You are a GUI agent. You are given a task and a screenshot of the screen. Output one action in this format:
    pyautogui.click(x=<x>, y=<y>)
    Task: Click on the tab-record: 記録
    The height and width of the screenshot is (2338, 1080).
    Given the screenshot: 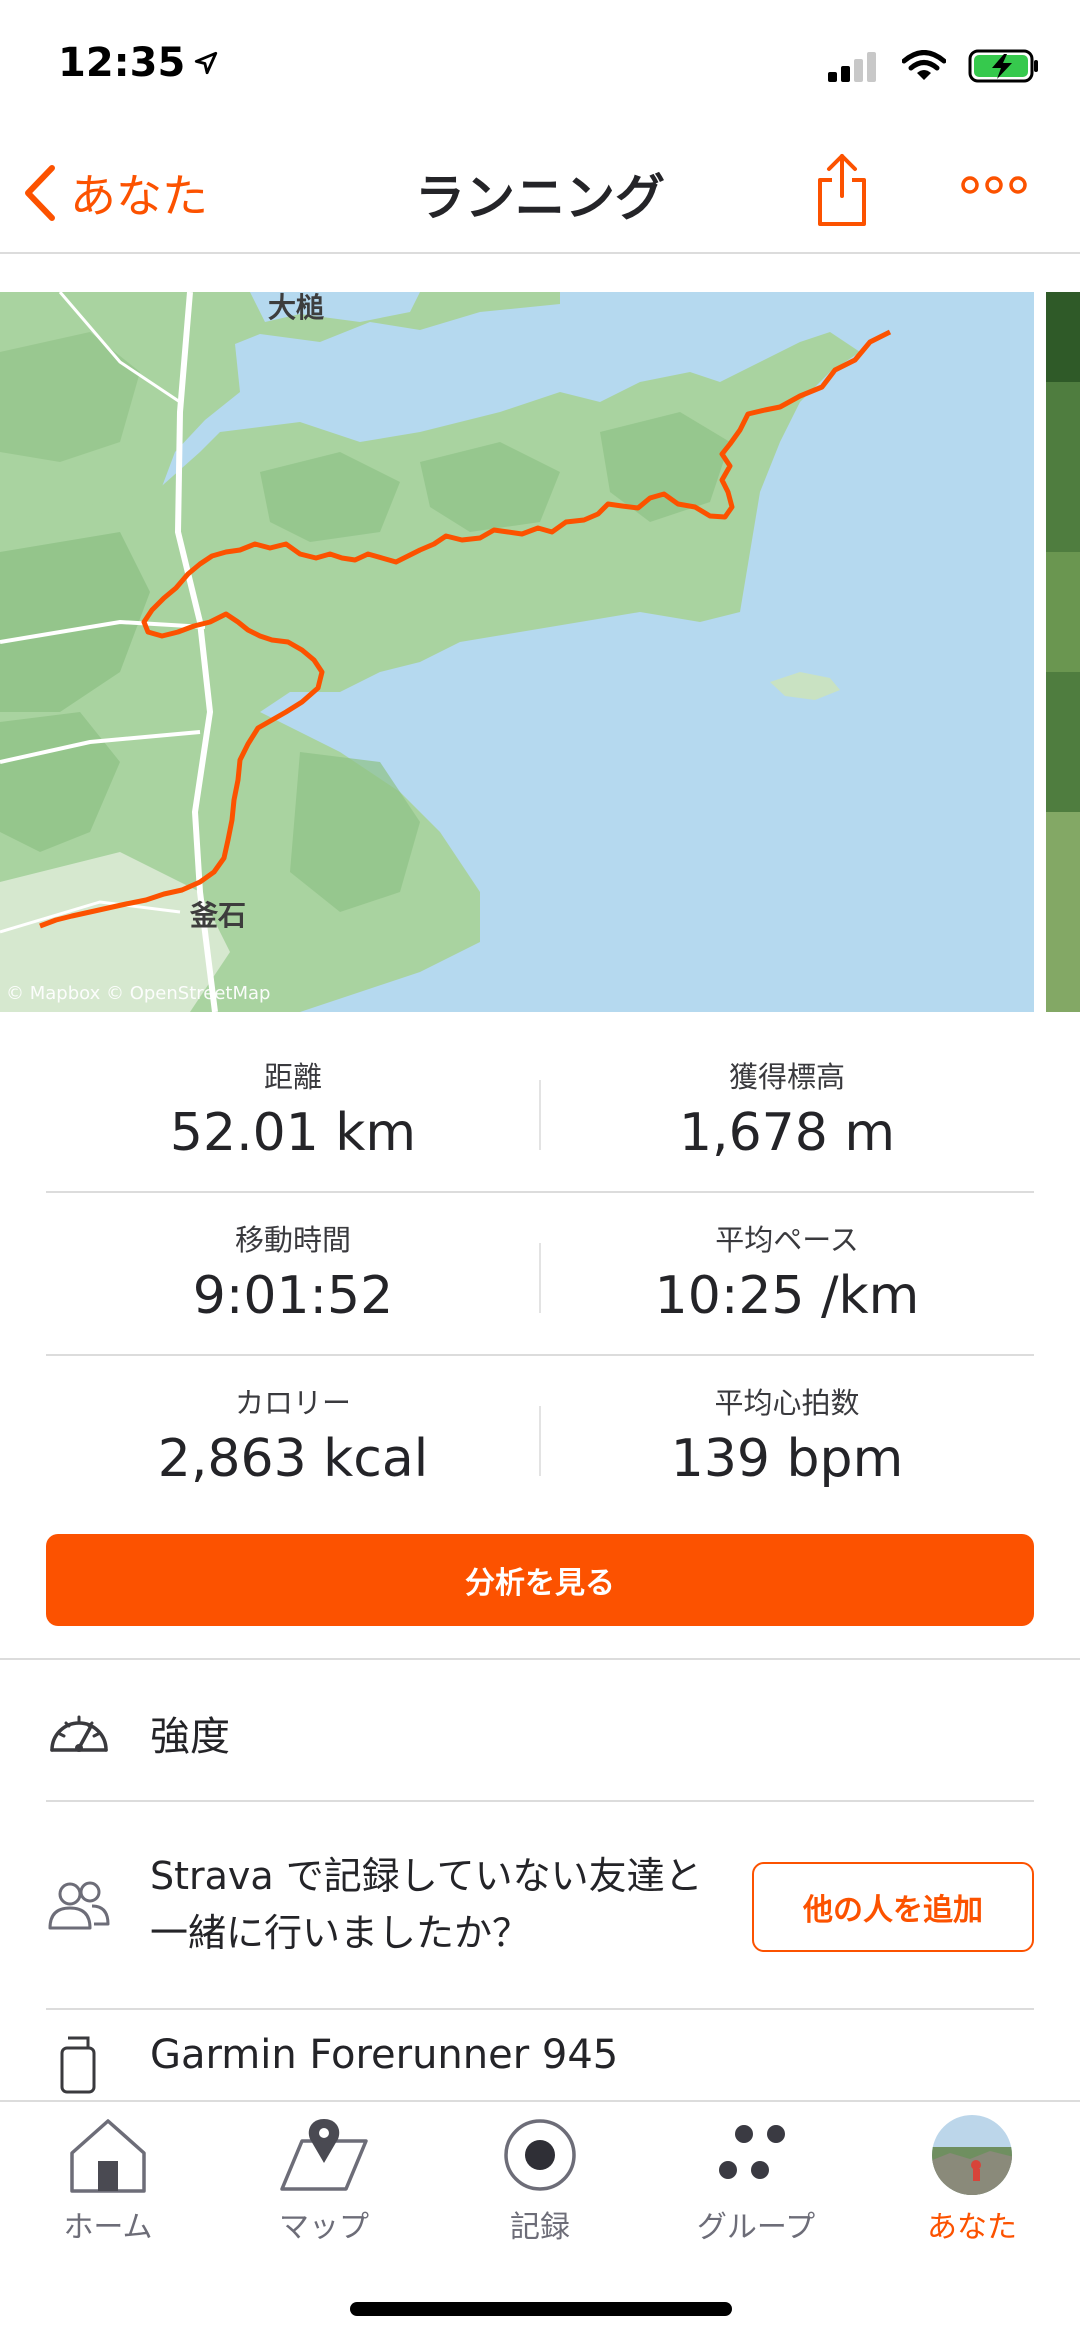 What is the action you would take?
    pyautogui.click(x=540, y=2177)
    